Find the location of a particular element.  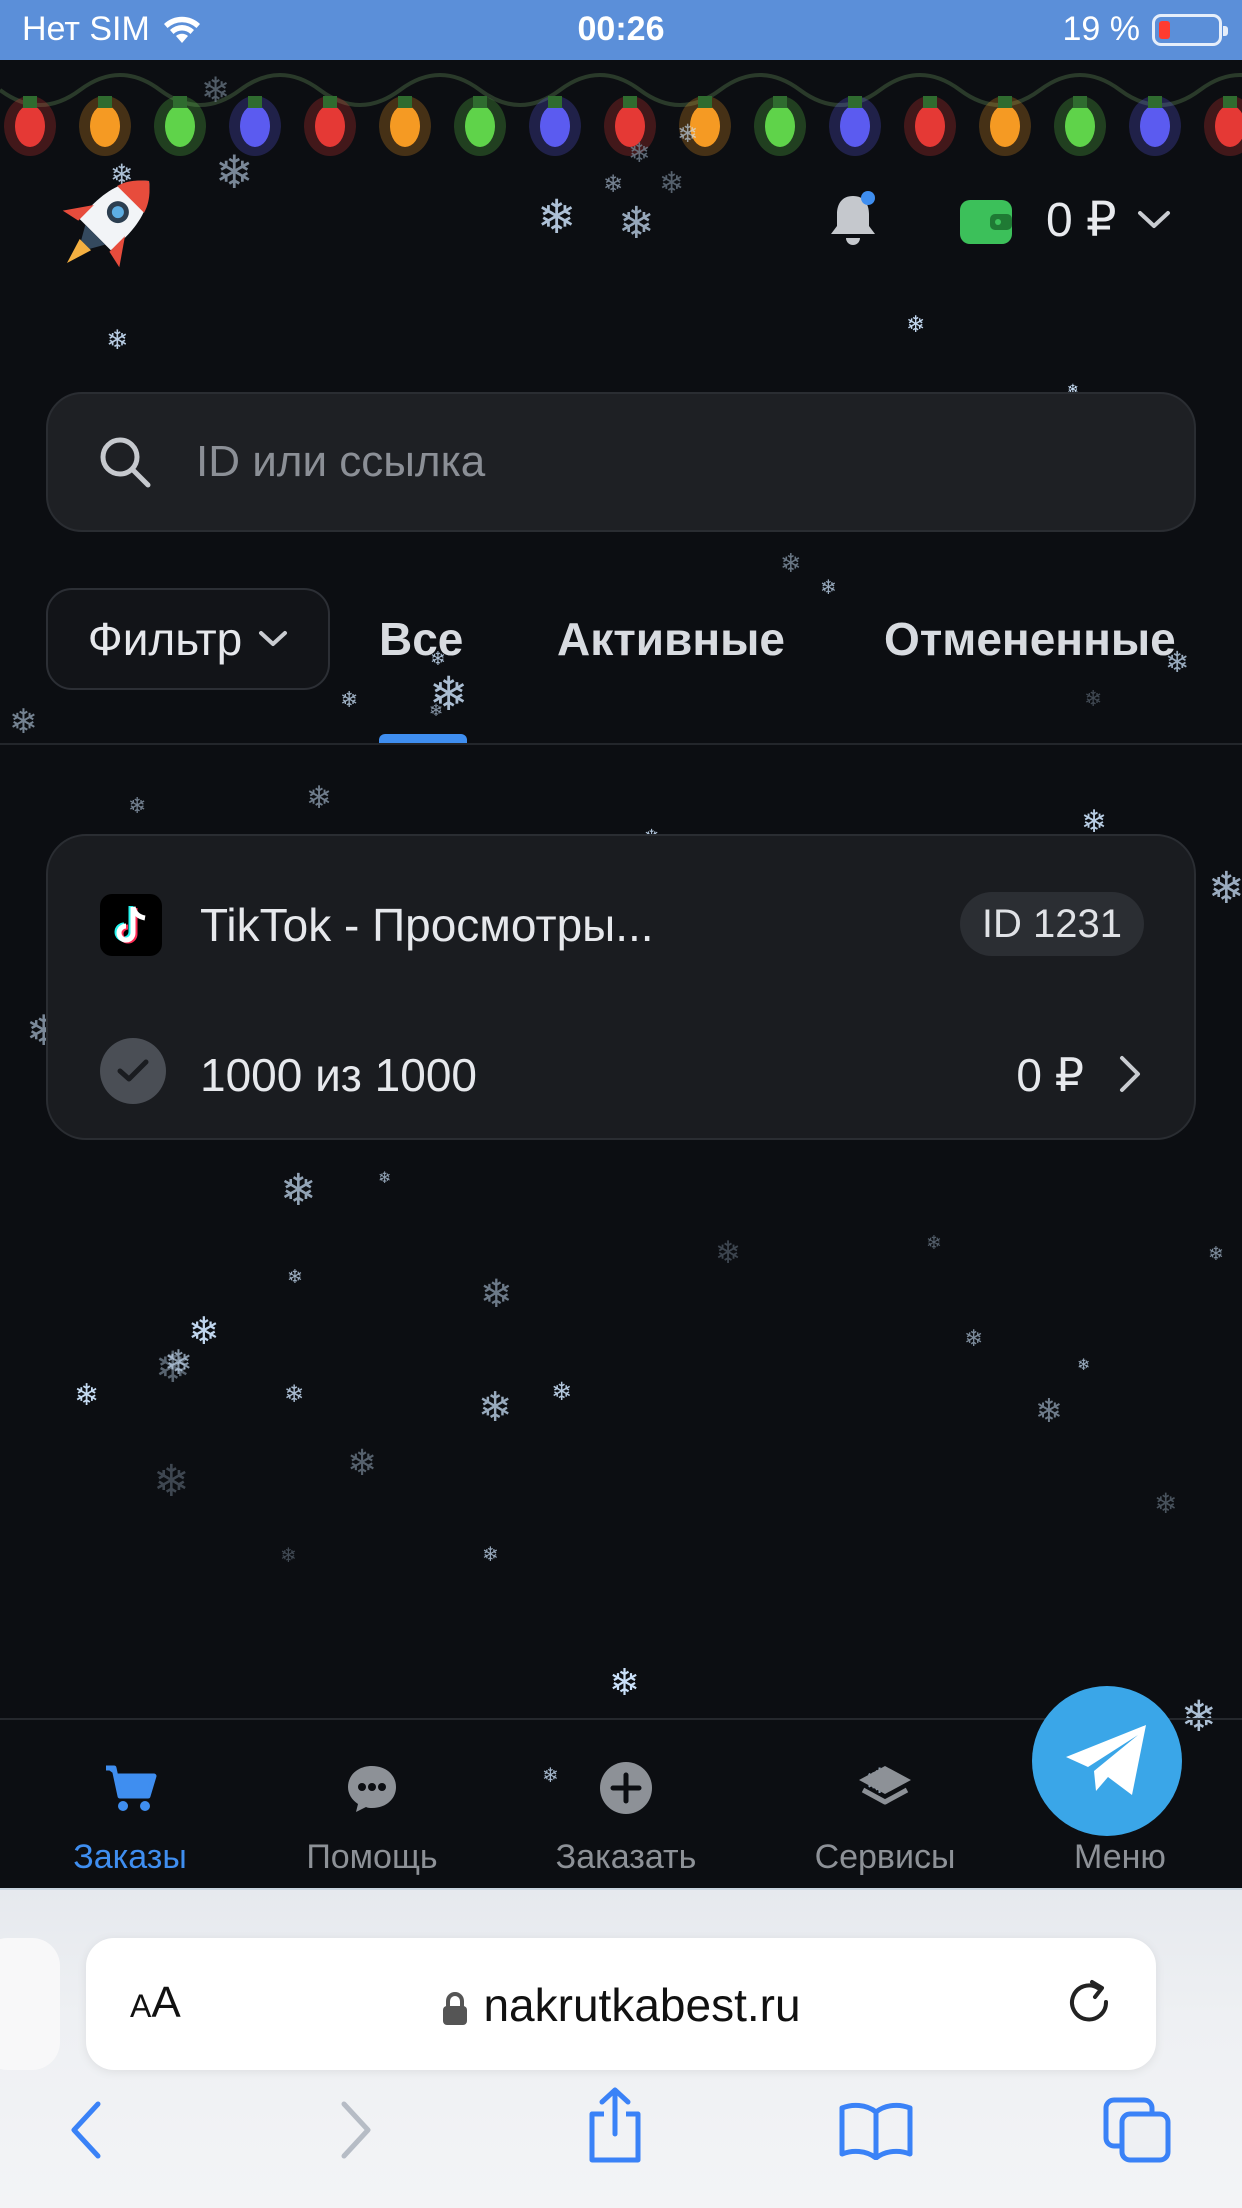

balance-amount: 0 ₽ is located at coordinates (1081, 220).